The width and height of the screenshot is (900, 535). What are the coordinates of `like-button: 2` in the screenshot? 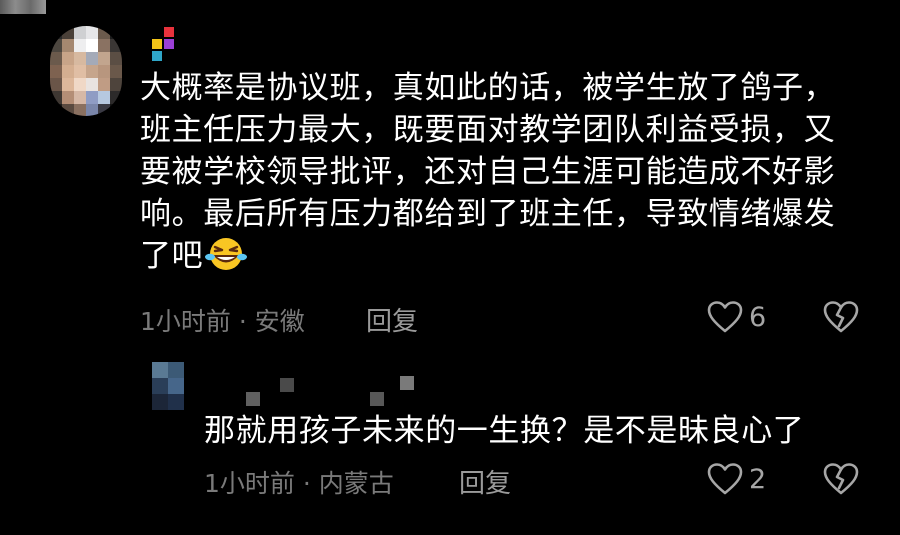 It's located at (736, 479).